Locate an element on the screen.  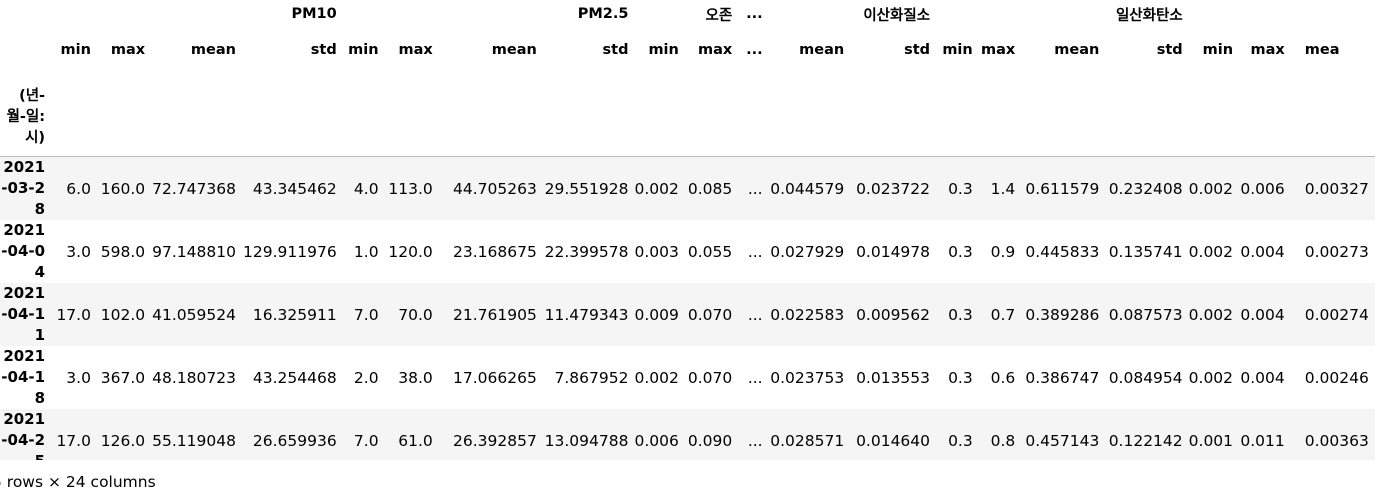
table-cell: 0.087573 is located at coordinates (1145, 314).